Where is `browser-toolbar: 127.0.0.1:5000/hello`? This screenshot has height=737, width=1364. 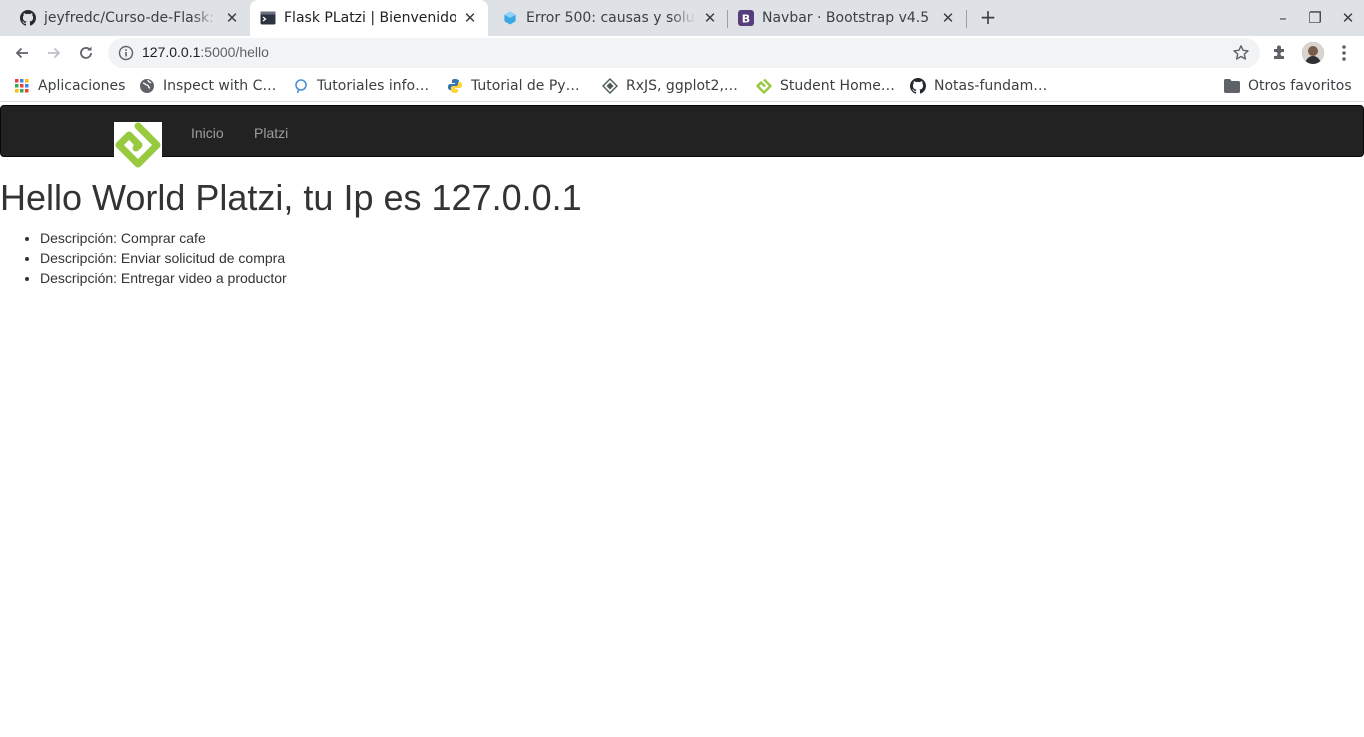
browser-toolbar: 127.0.0.1:5000/hello is located at coordinates (682, 53).